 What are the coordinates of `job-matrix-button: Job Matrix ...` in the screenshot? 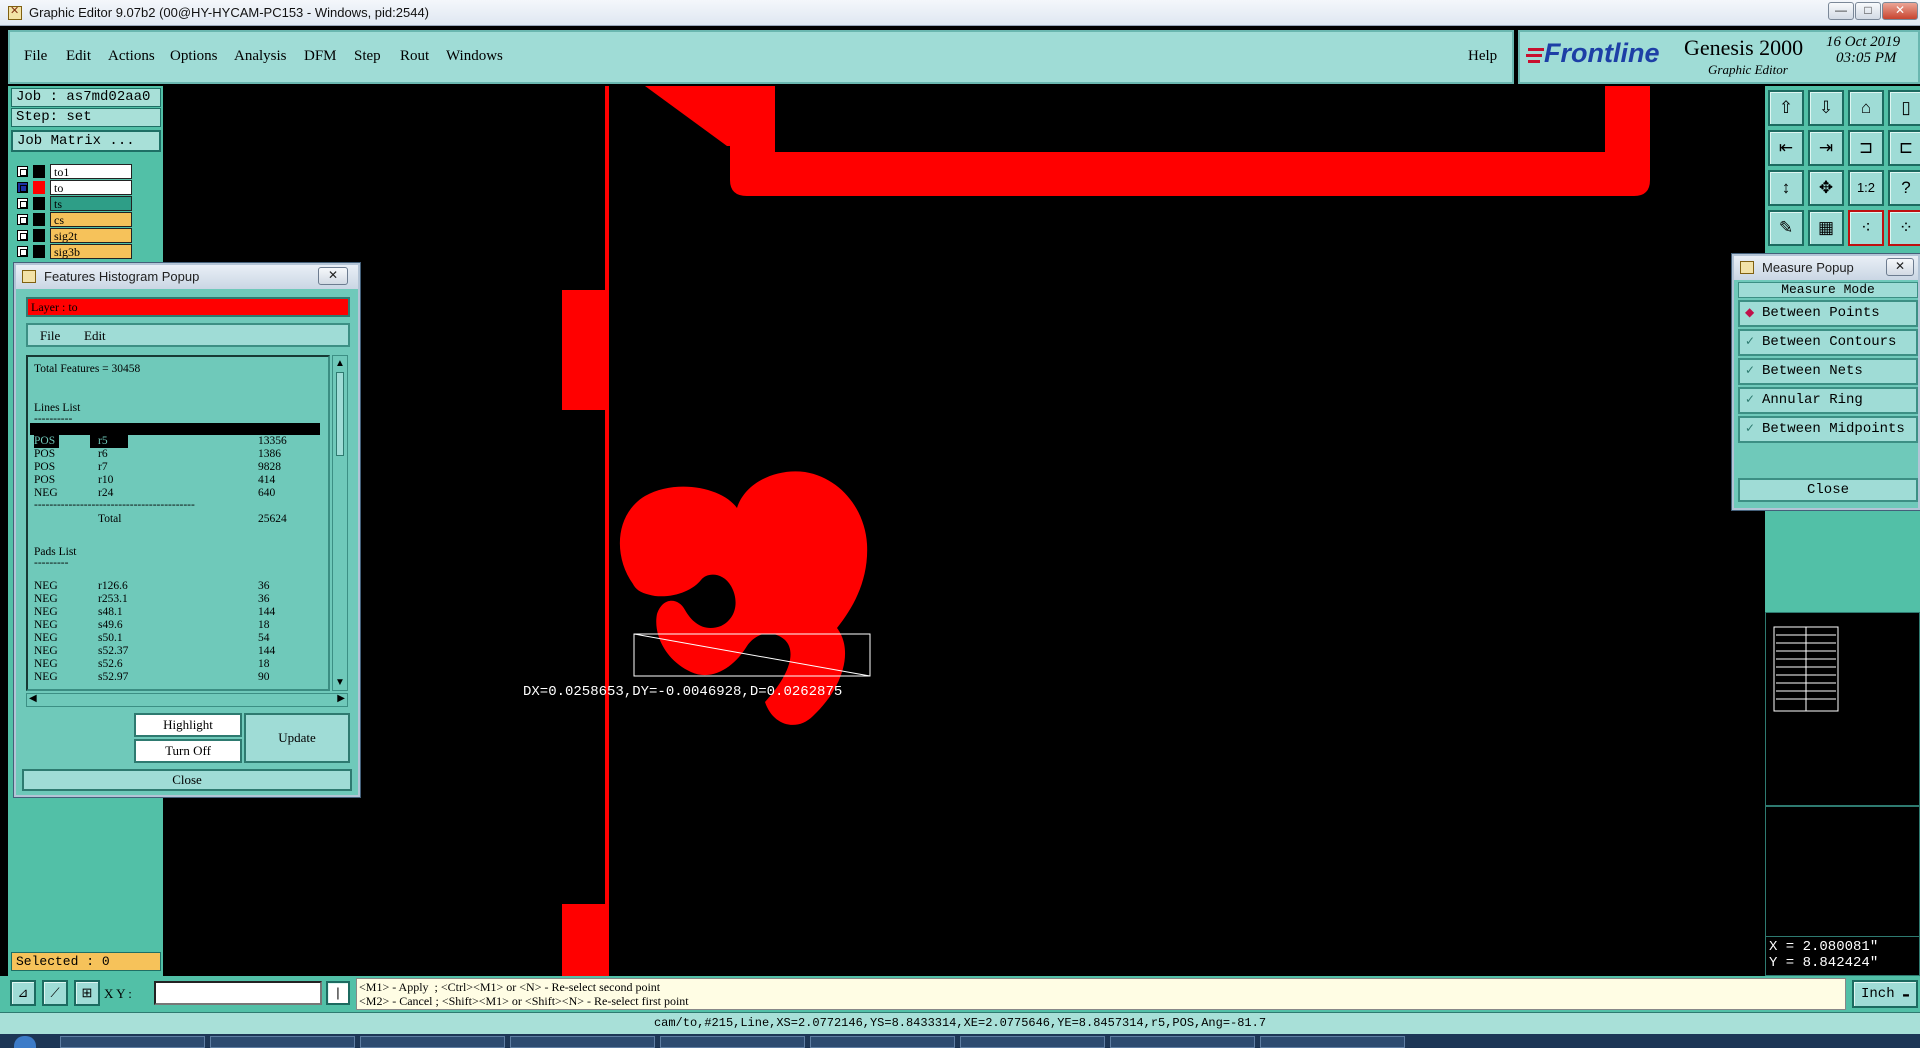 It's located at (86, 141).